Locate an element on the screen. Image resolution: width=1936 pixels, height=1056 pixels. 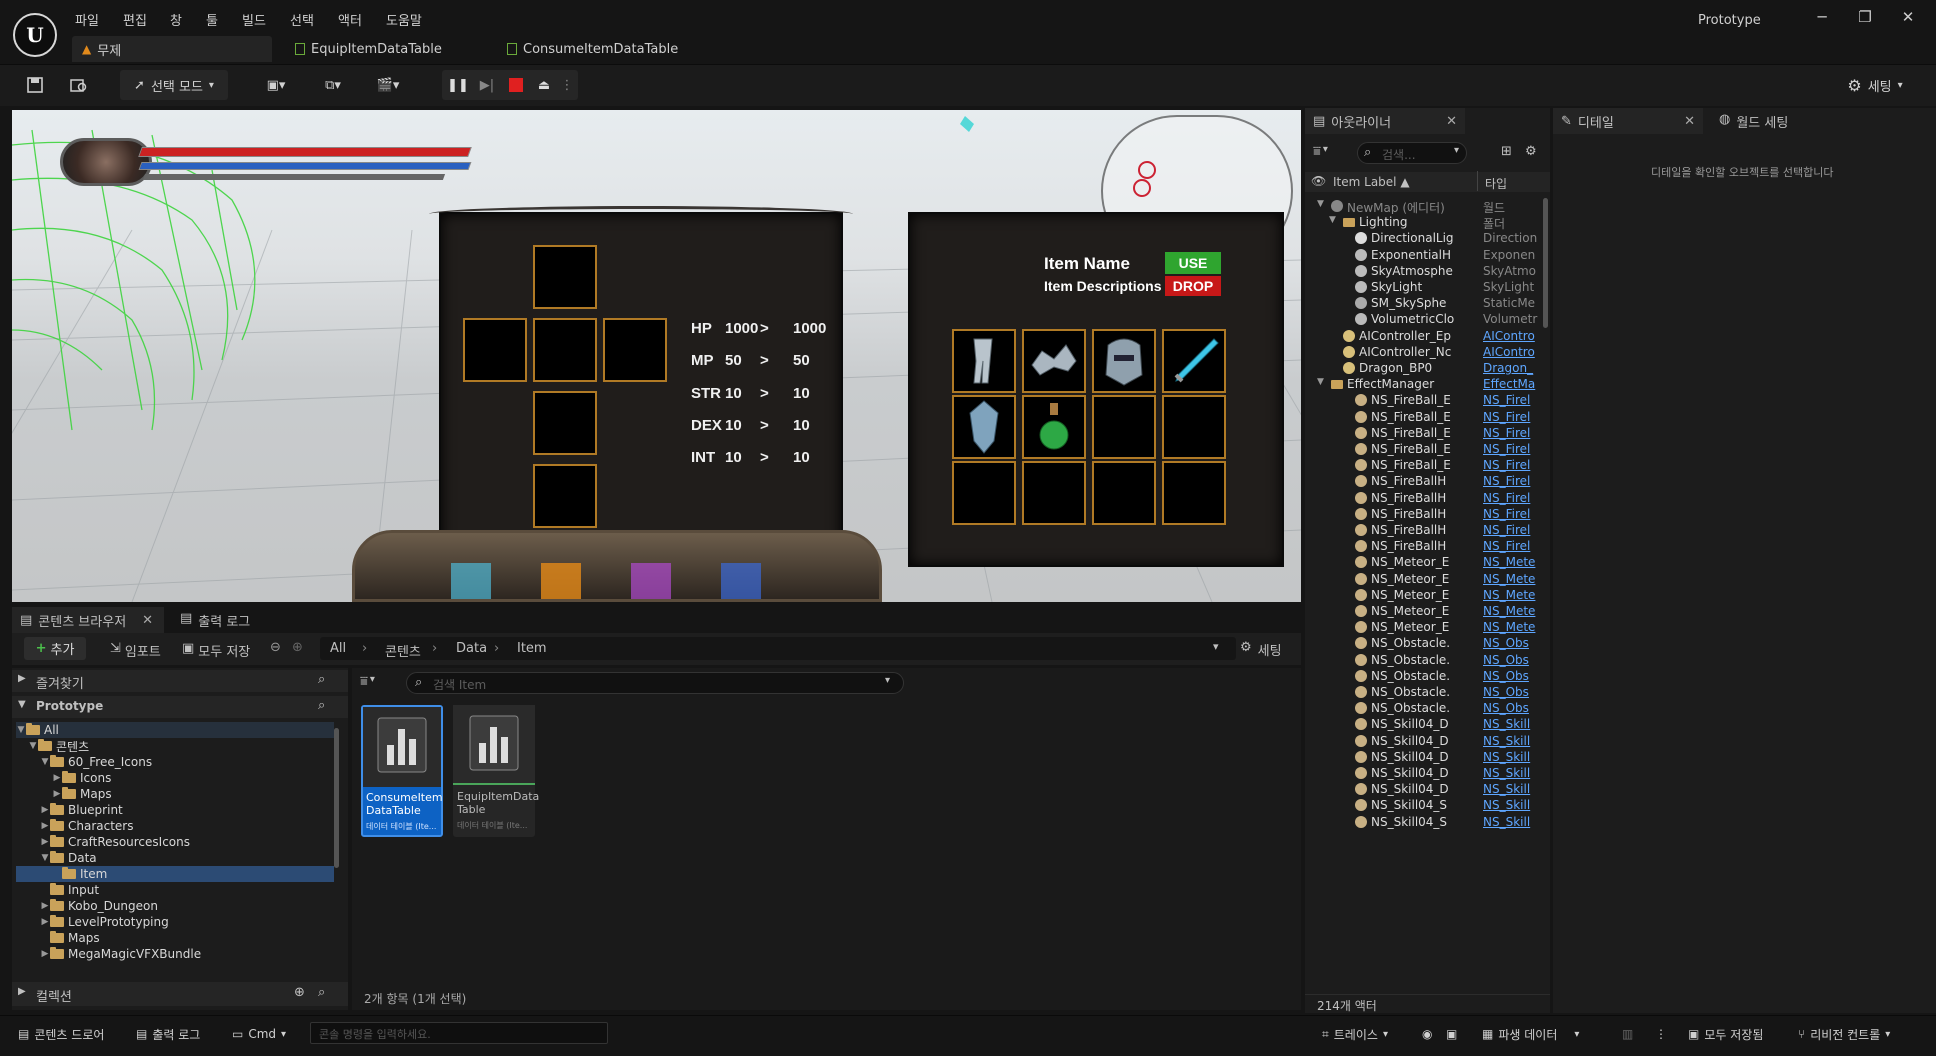
visibility-icon: 👁 is located at coordinates (1318, 181).